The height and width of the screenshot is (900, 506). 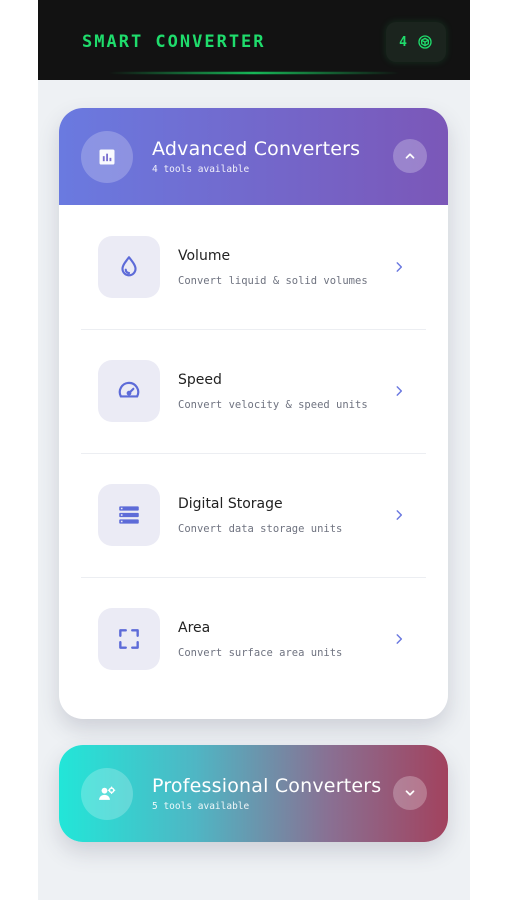 I want to click on section-subtitle: 4 tools available, so click(x=201, y=169).